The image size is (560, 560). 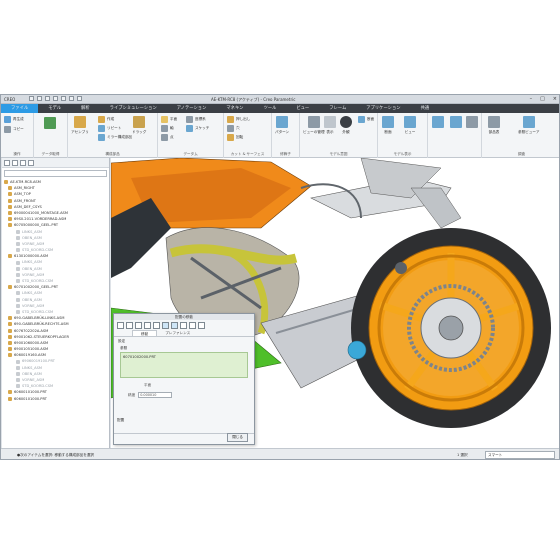 What do you see at coordinates (50, 123) in the screenshot?
I see `udf-button` at bounding box center [50, 123].